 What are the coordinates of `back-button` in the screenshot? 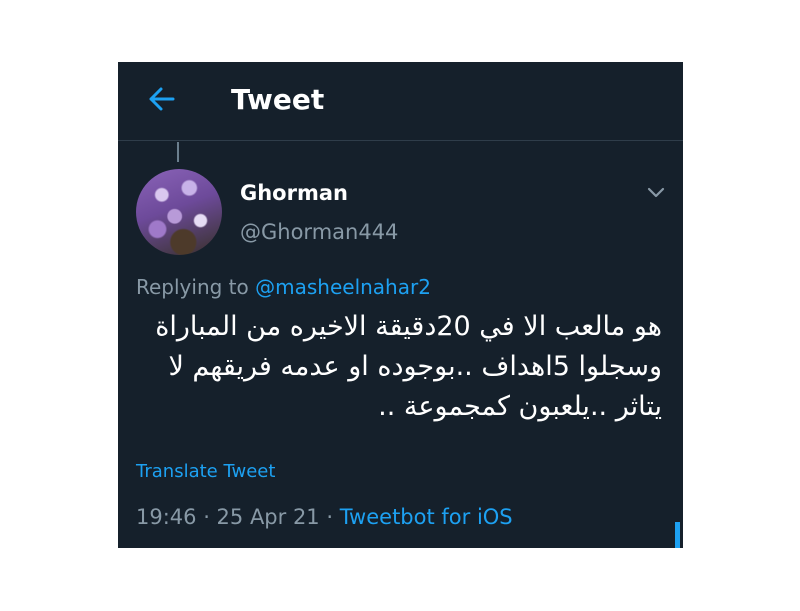 It's located at (161, 99).